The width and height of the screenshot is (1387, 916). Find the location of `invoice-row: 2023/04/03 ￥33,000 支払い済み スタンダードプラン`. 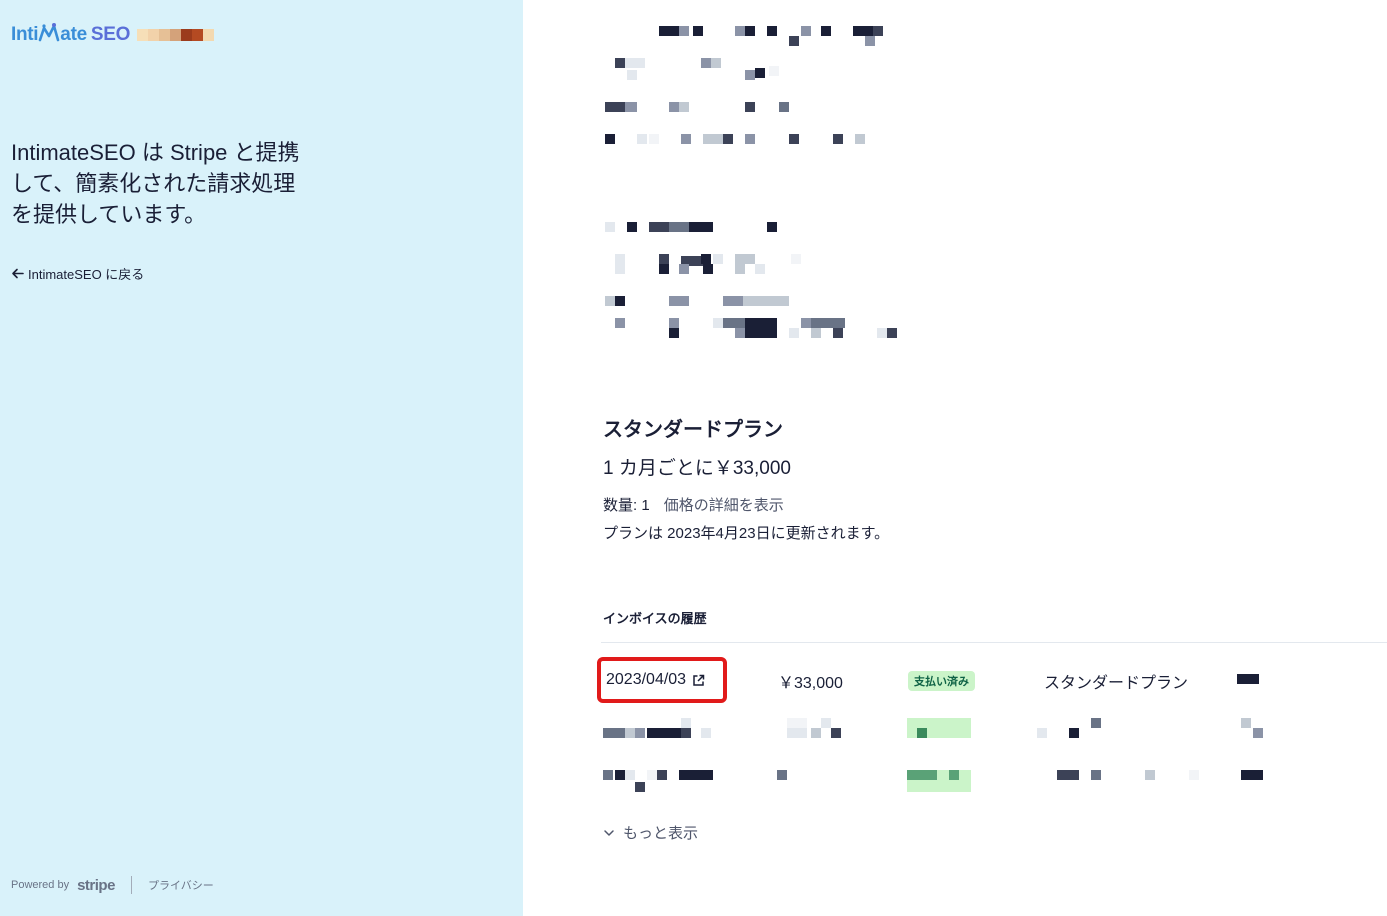

invoice-row: 2023/04/03 ￥33,000 支払い済み スタンダードプラン is located at coordinates (955, 680).